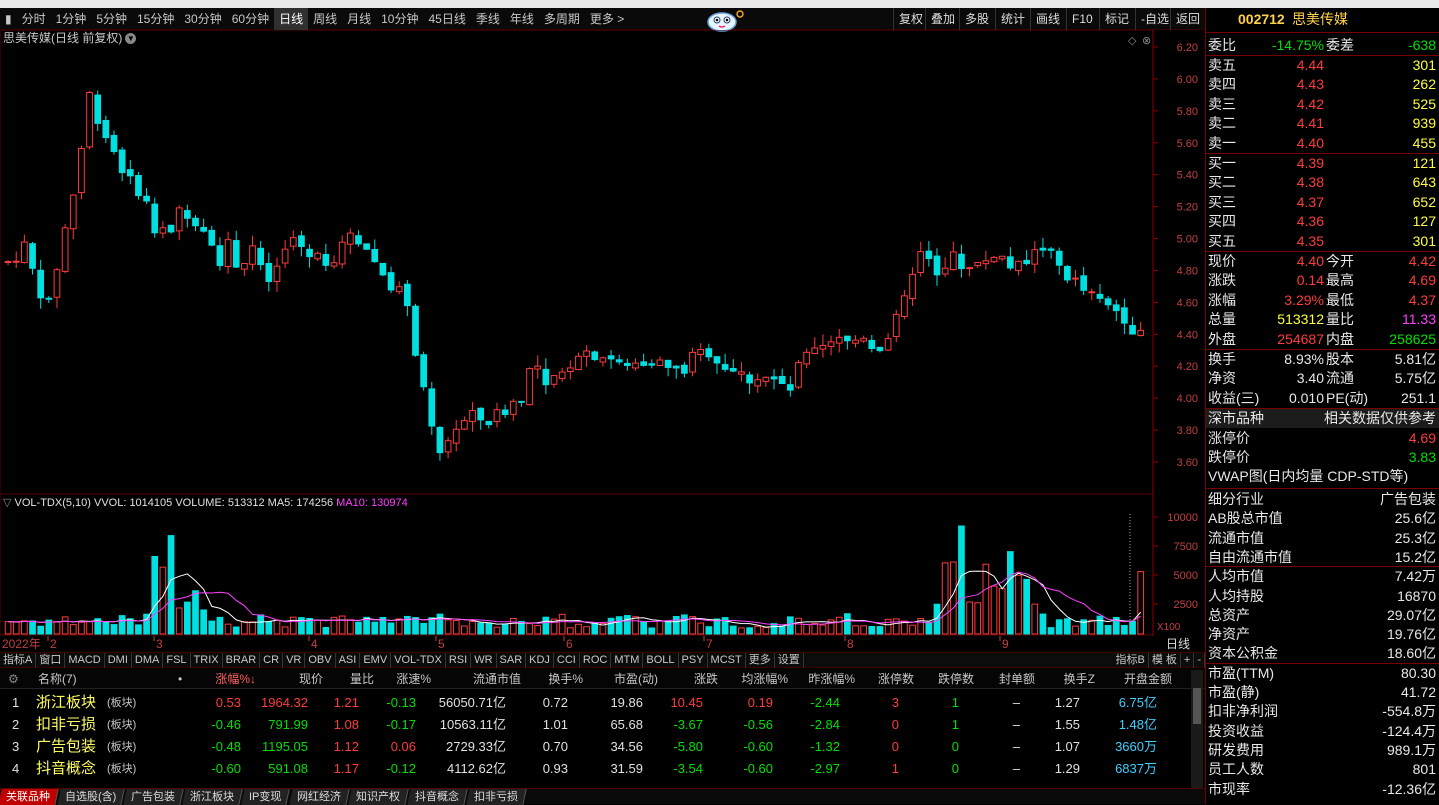 This screenshot has height=805, width=1439. Describe the element at coordinates (155, 19) in the screenshot. I see `period-tab: 15分钟` at that location.